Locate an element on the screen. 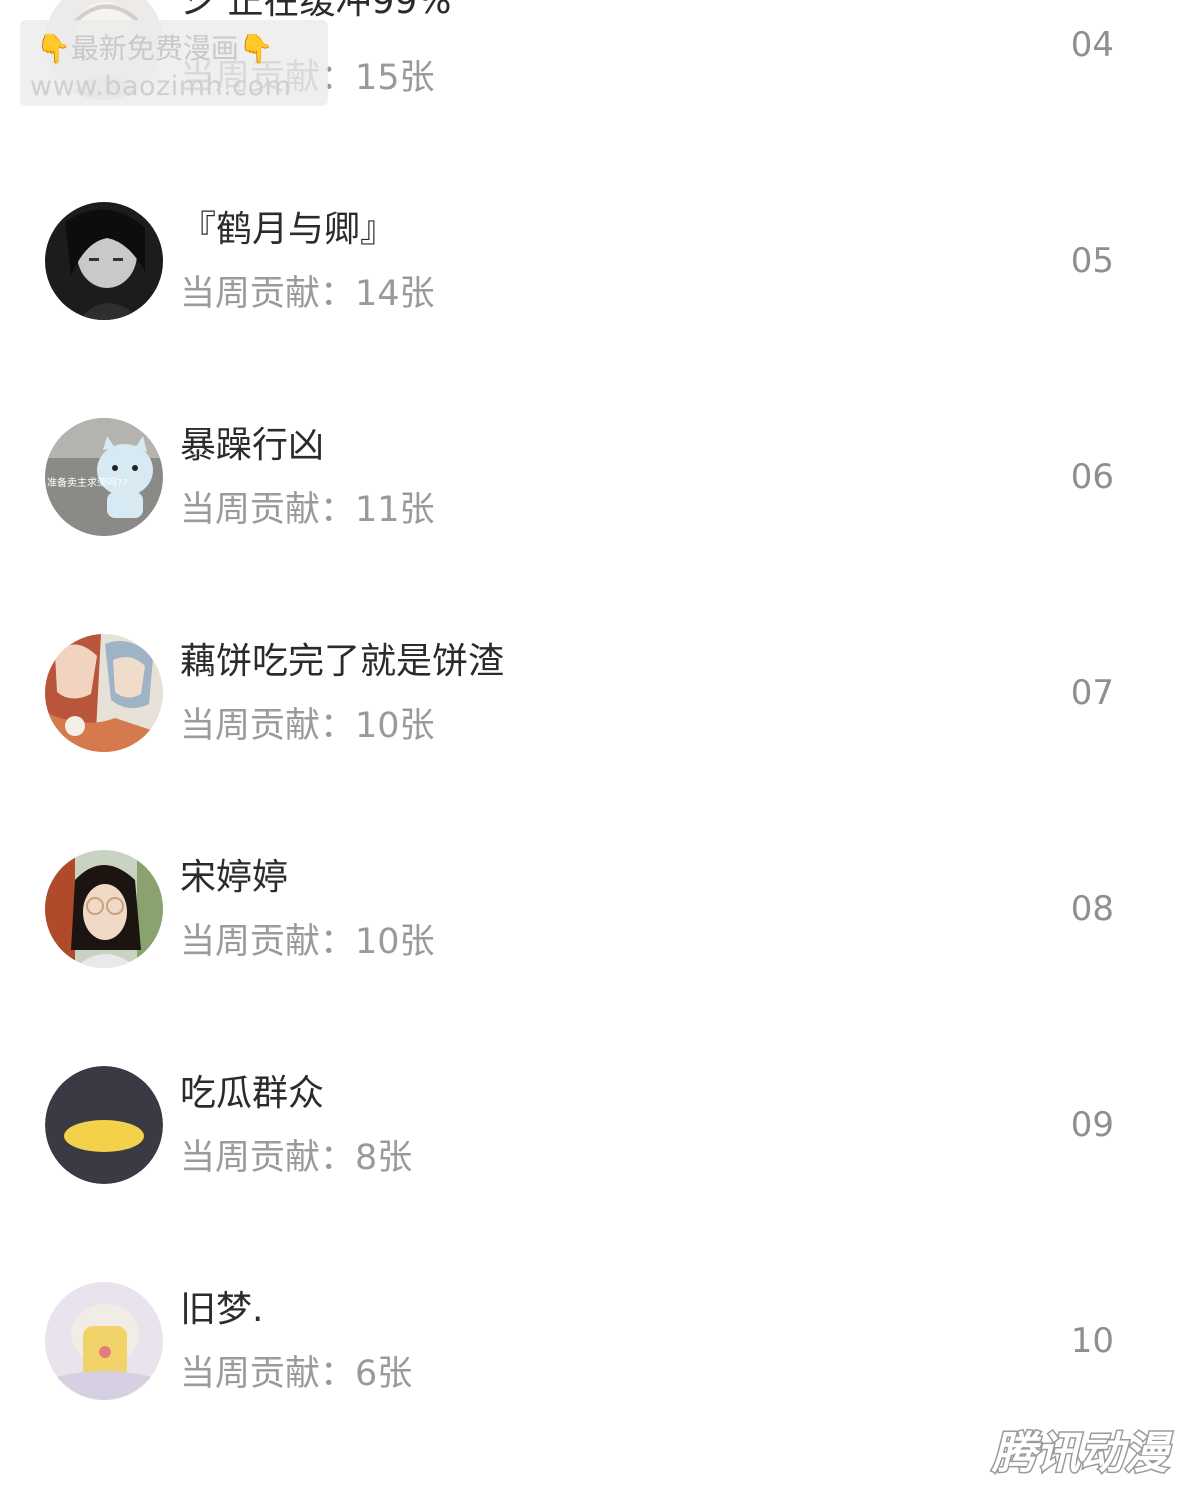  tencent-comic-logo: 腾讯动漫 is located at coordinates (1083, 1451).